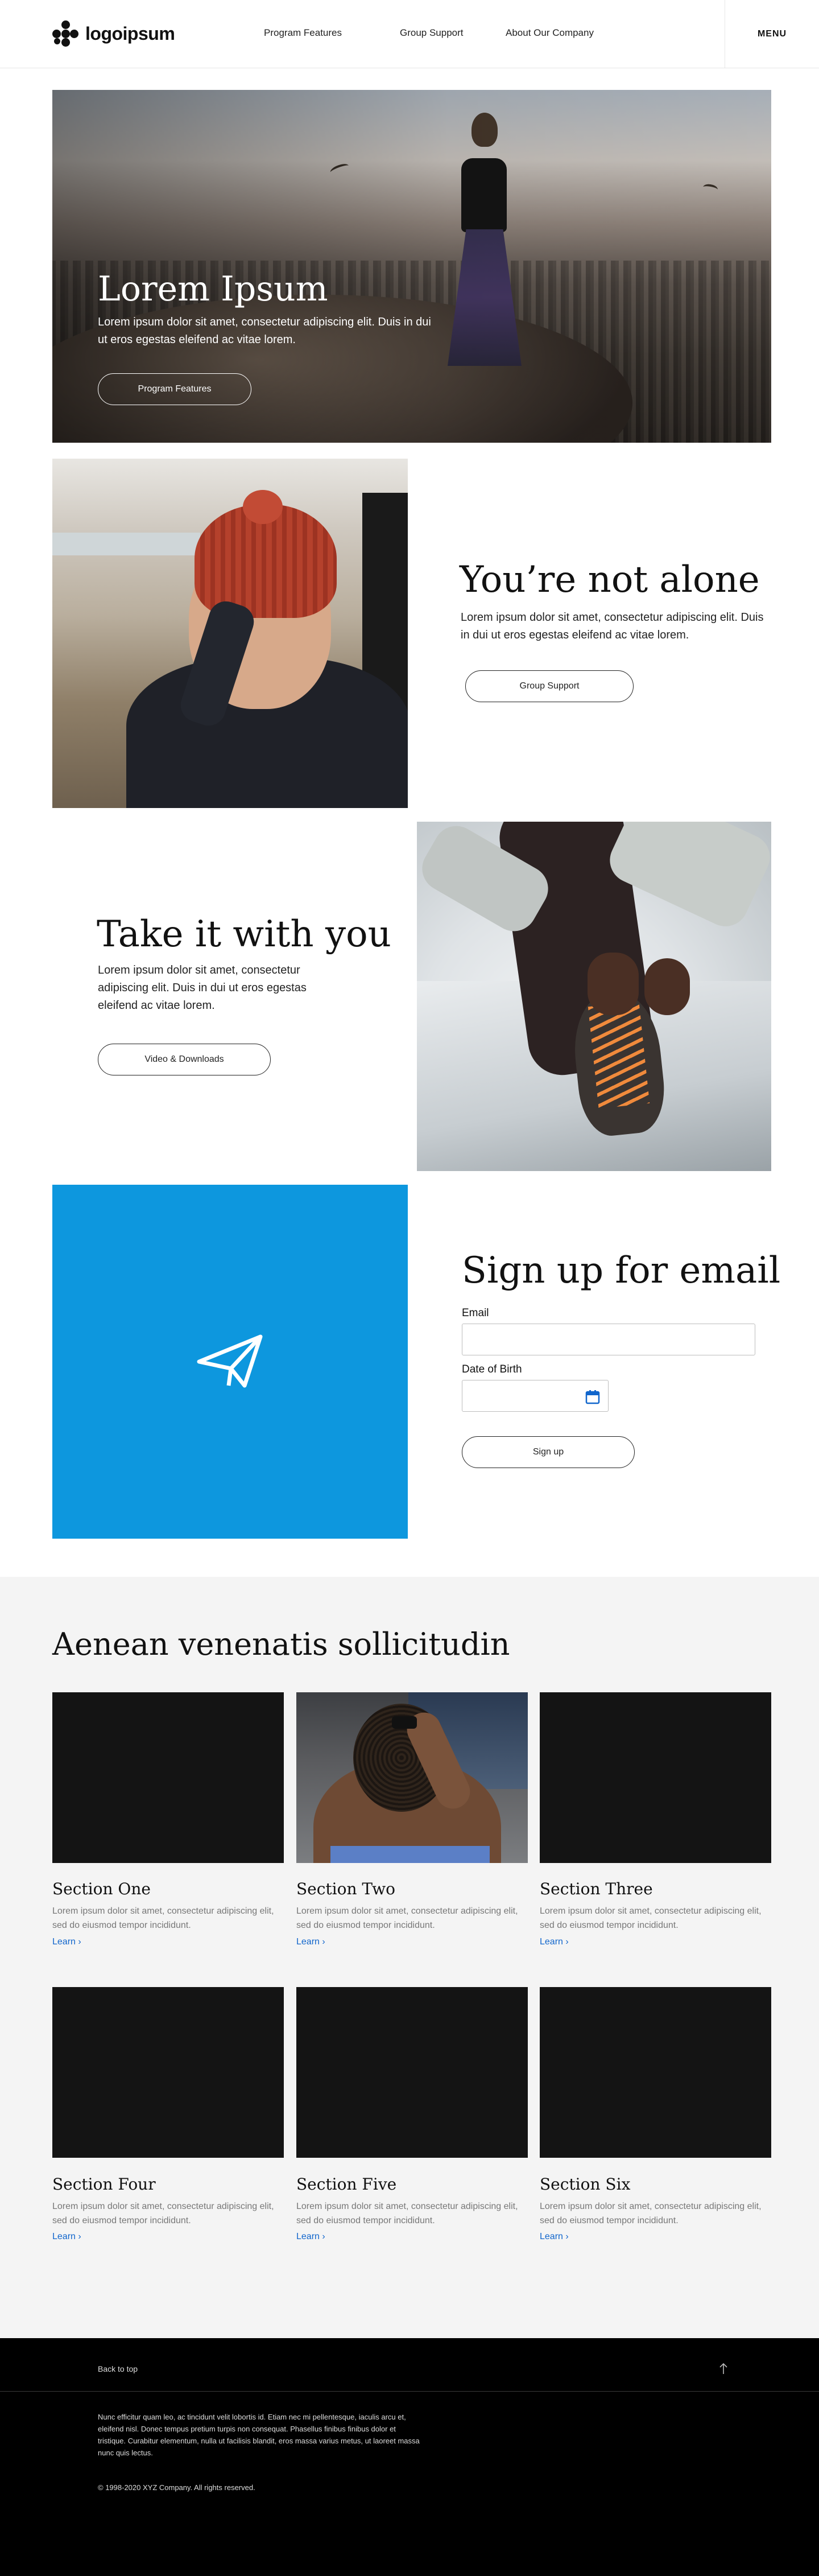  I want to click on card-image-runner, so click(412, 1777).